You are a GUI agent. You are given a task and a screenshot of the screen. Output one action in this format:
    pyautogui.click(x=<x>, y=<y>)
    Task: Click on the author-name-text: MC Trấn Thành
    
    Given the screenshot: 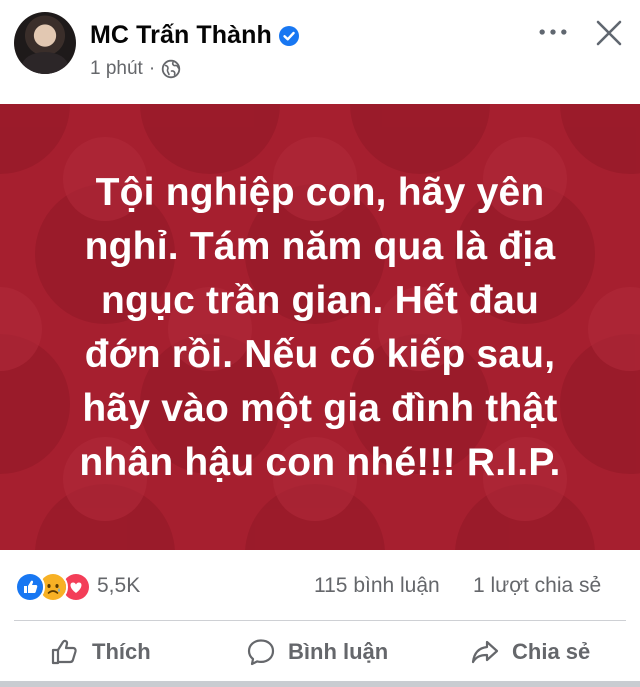 What is the action you would take?
    pyautogui.click(x=181, y=35)
    